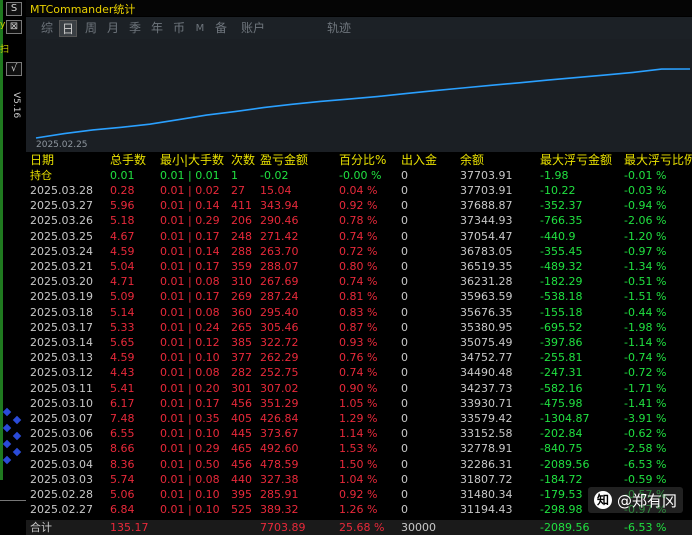  I want to click on date-cell: 2025.03.12, so click(61, 373).